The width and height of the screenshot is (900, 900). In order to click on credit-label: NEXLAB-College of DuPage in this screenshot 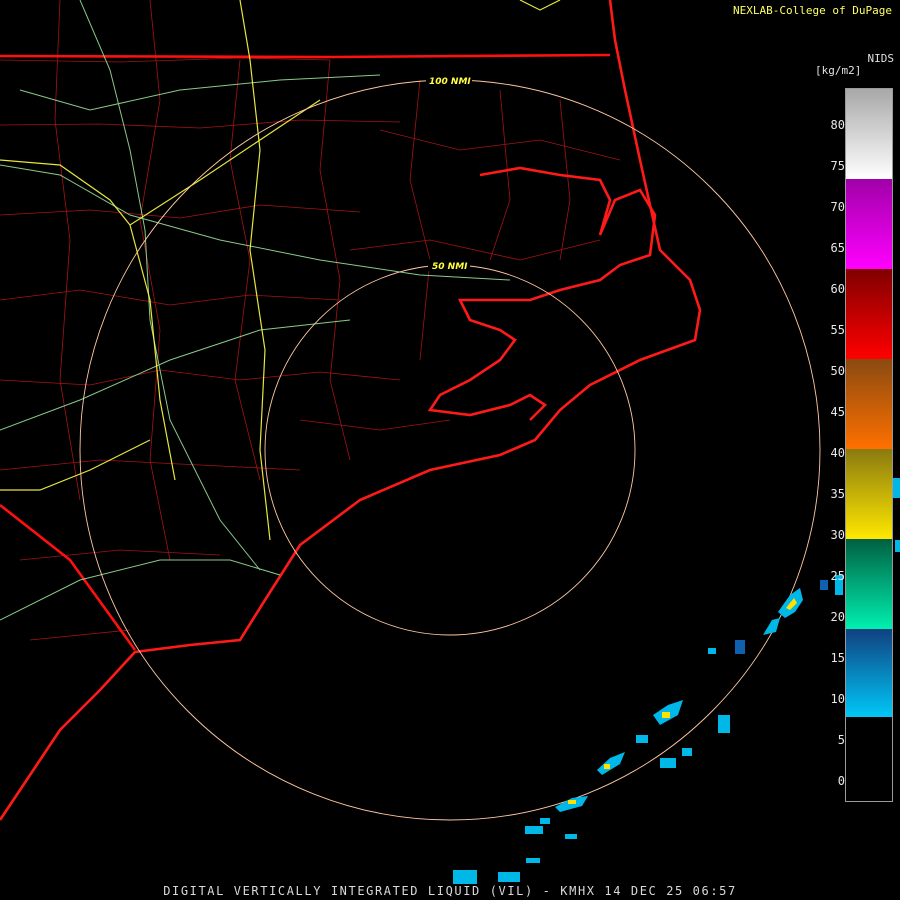, I will do `click(812, 10)`.